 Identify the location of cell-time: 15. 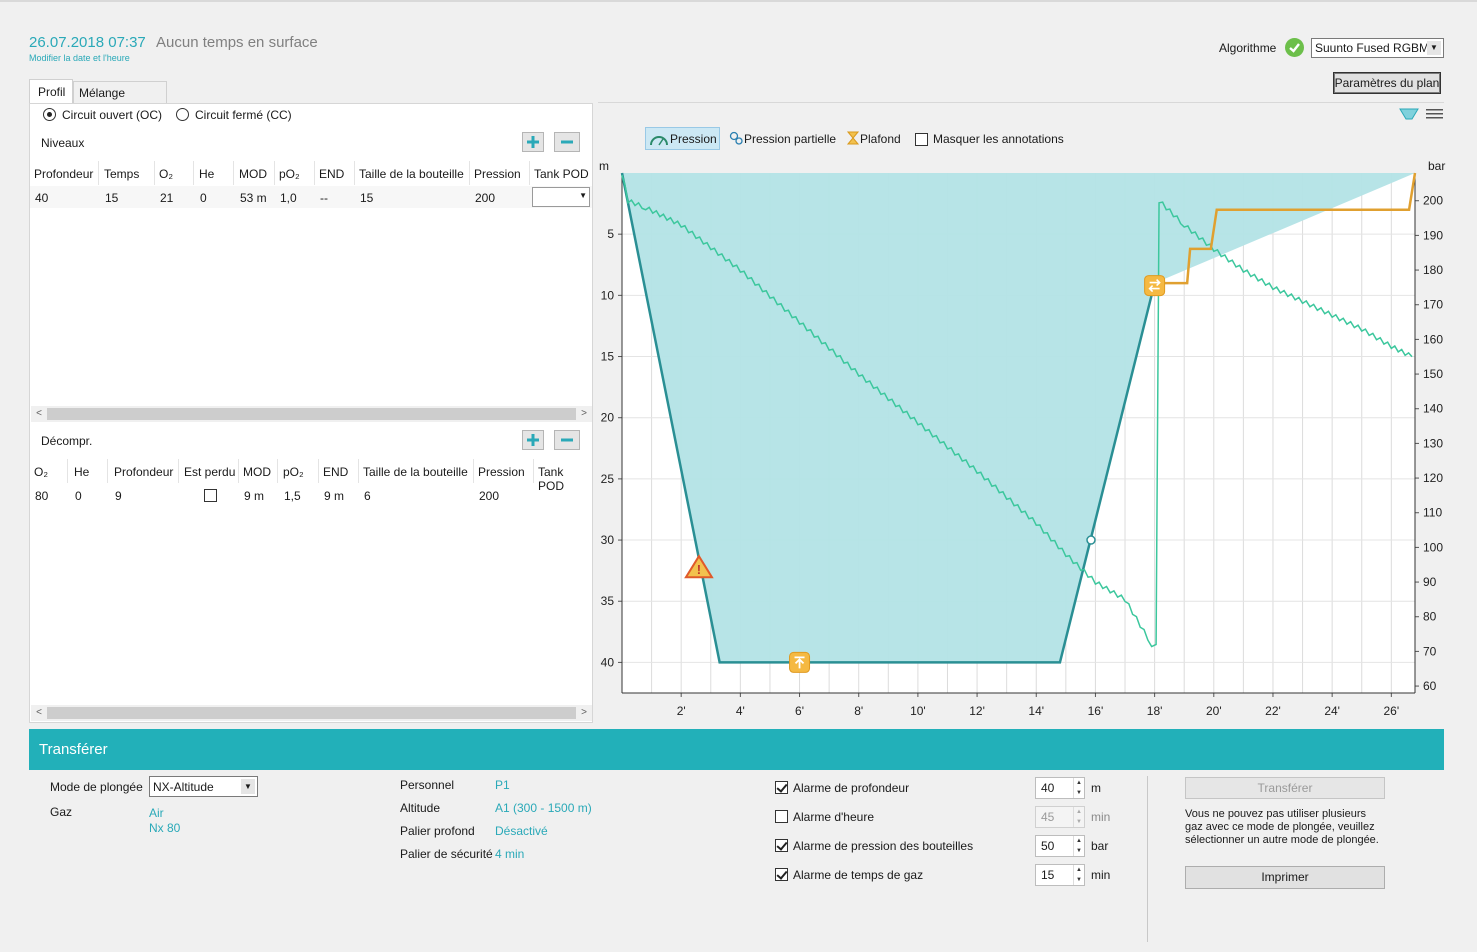
(111, 198).